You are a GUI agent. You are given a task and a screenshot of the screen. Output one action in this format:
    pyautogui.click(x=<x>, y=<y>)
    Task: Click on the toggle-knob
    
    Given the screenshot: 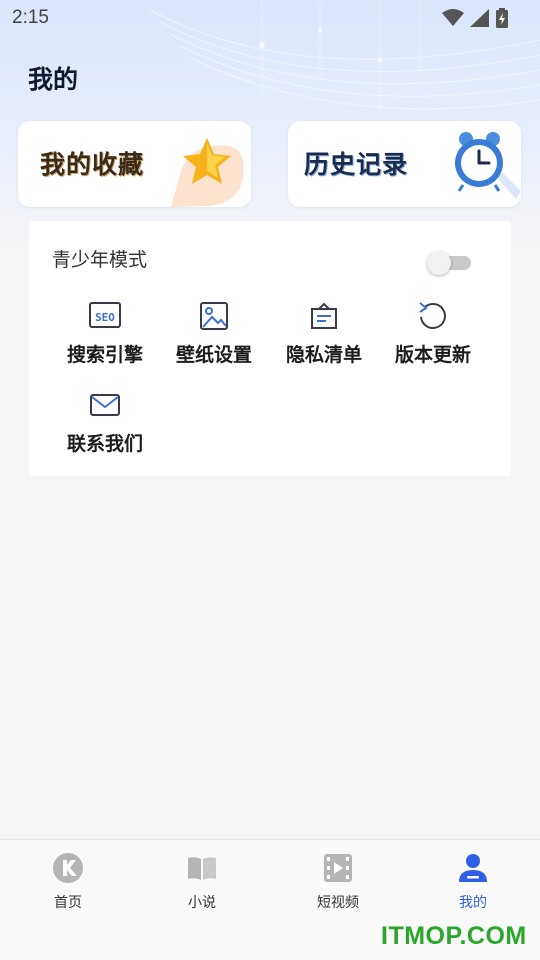 What is the action you would take?
    pyautogui.click(x=439, y=263)
    